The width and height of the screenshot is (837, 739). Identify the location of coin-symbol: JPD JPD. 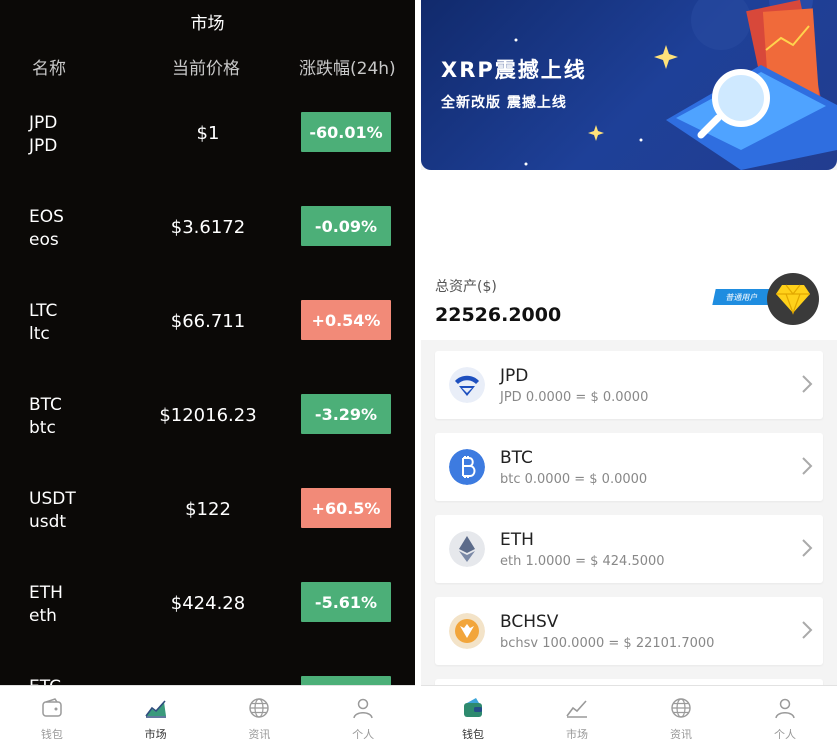
(43, 134).